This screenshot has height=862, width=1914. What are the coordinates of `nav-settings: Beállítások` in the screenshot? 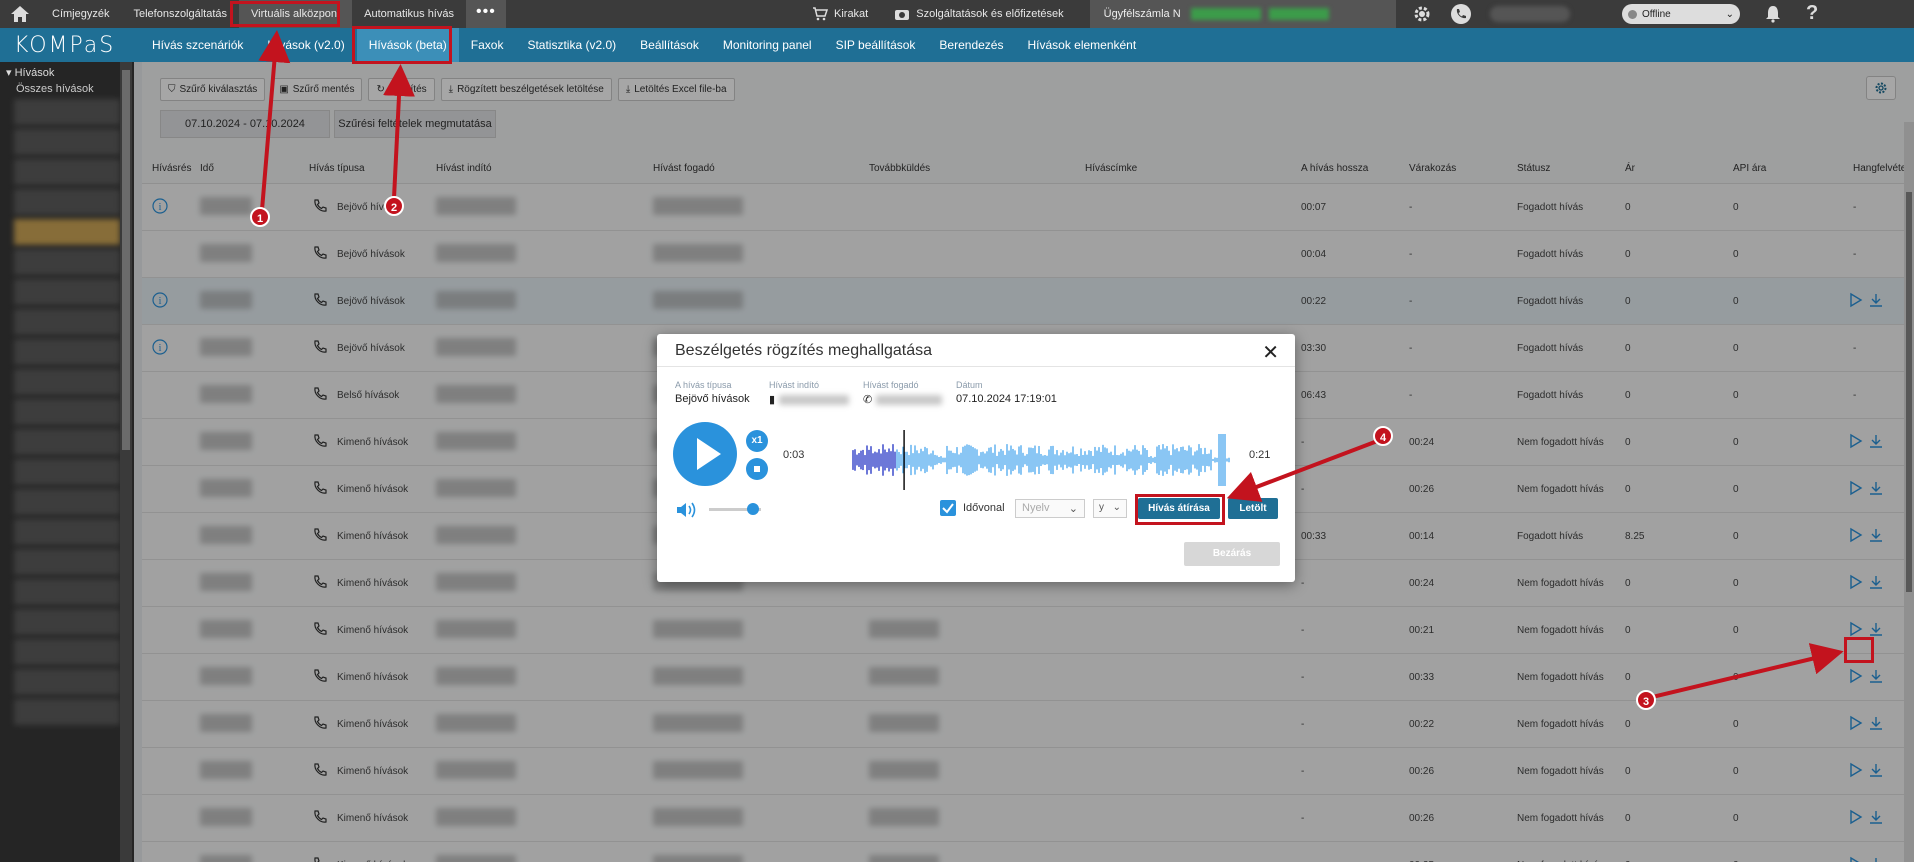 It's located at (669, 45).